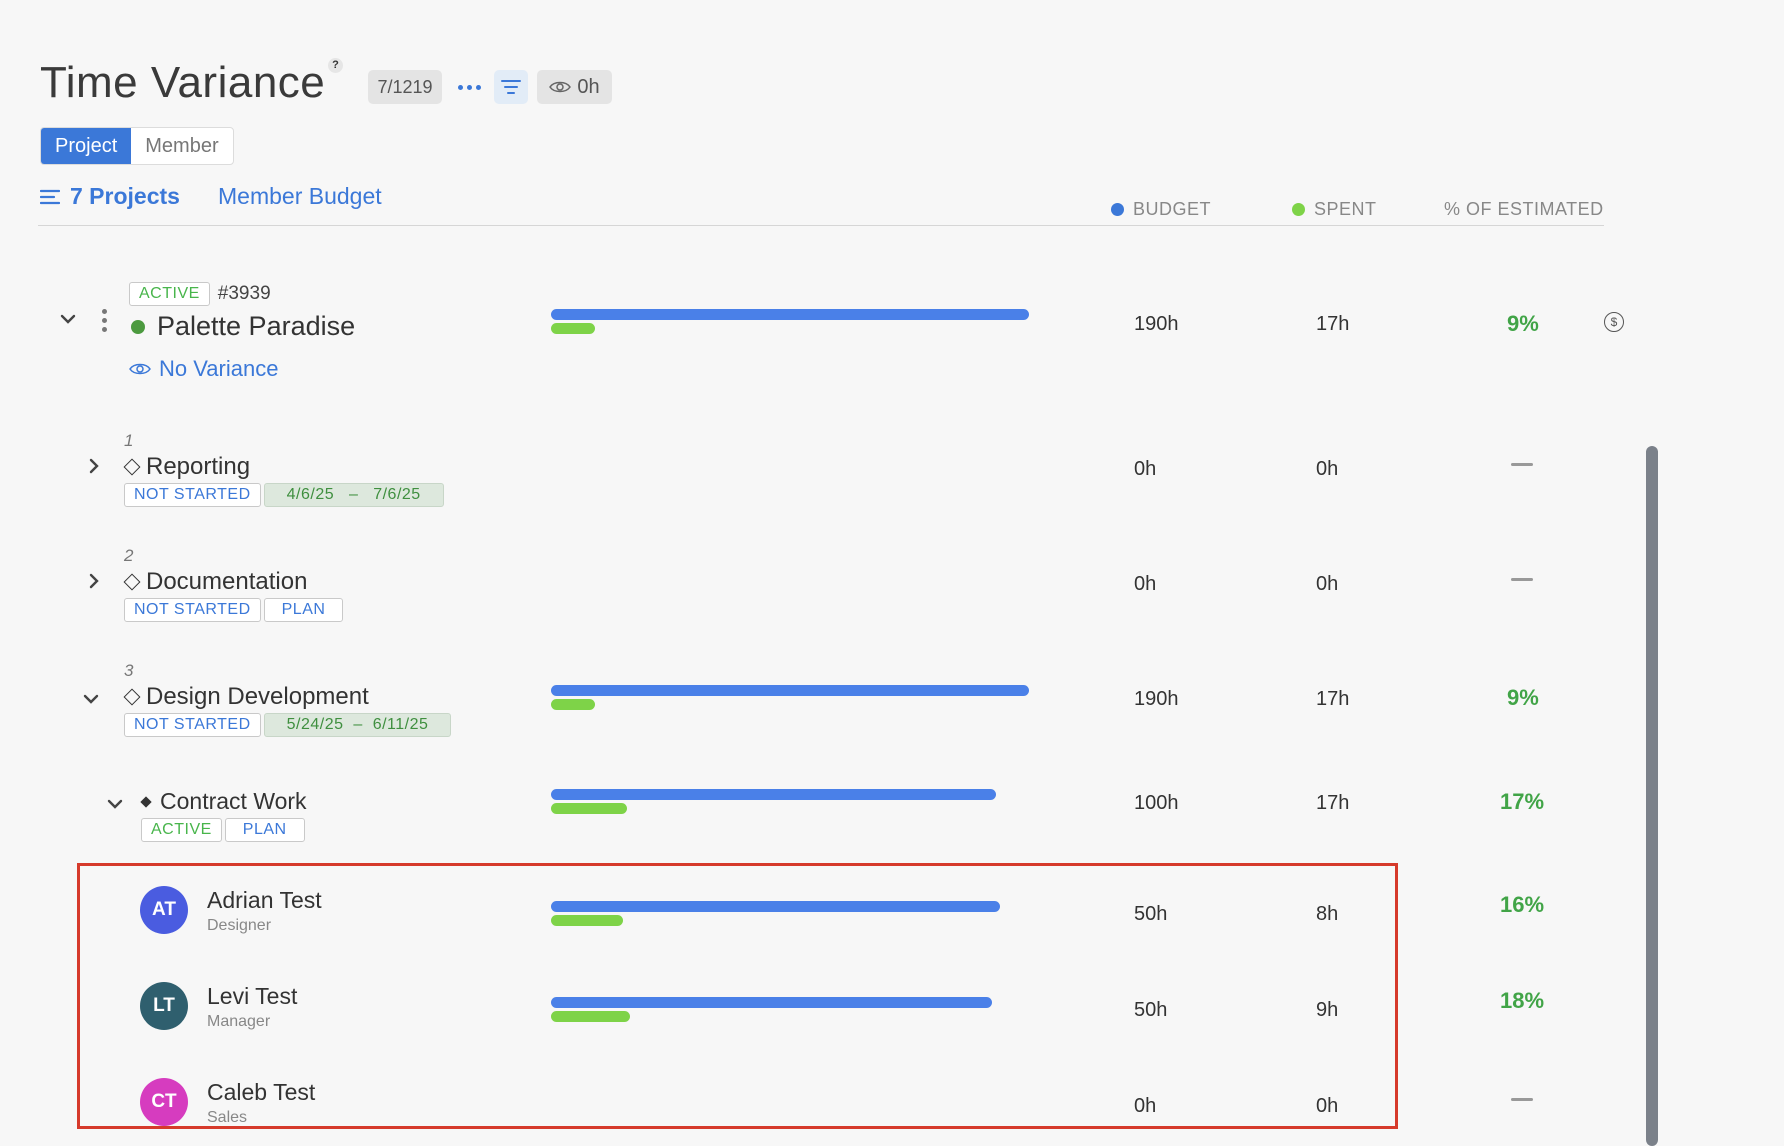 This screenshot has height=1146, width=1784. I want to click on member-role: Designer, so click(239, 925).